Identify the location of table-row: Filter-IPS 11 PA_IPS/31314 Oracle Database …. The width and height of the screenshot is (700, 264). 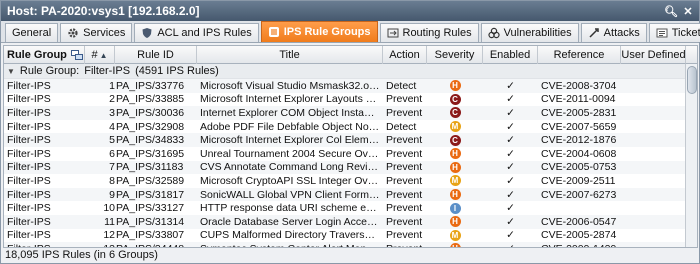
(345, 221).